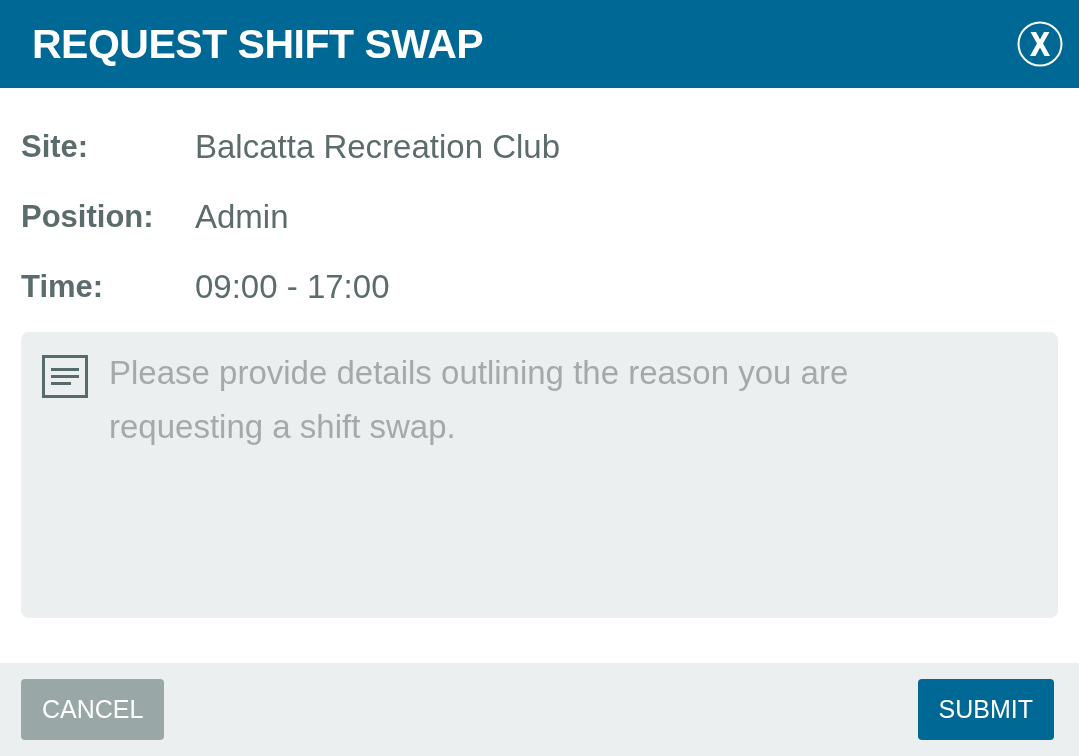 This screenshot has height=756, width=1079. What do you see at coordinates (378, 147) in the screenshot?
I see `field-value: Balcatta Recreation Club` at bounding box center [378, 147].